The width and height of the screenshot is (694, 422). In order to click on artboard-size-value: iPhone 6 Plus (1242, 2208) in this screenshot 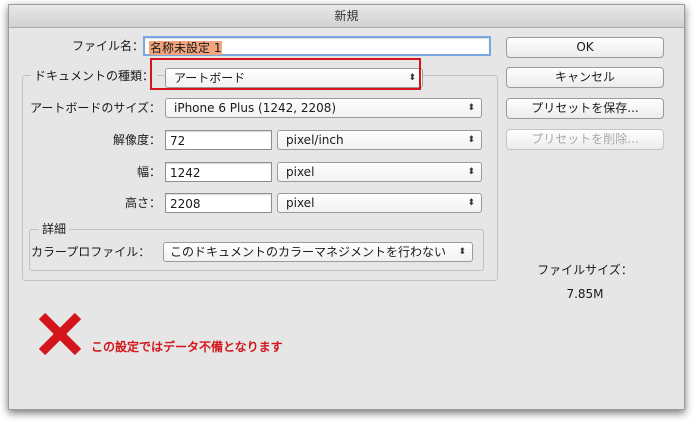, I will do `click(255, 108)`.